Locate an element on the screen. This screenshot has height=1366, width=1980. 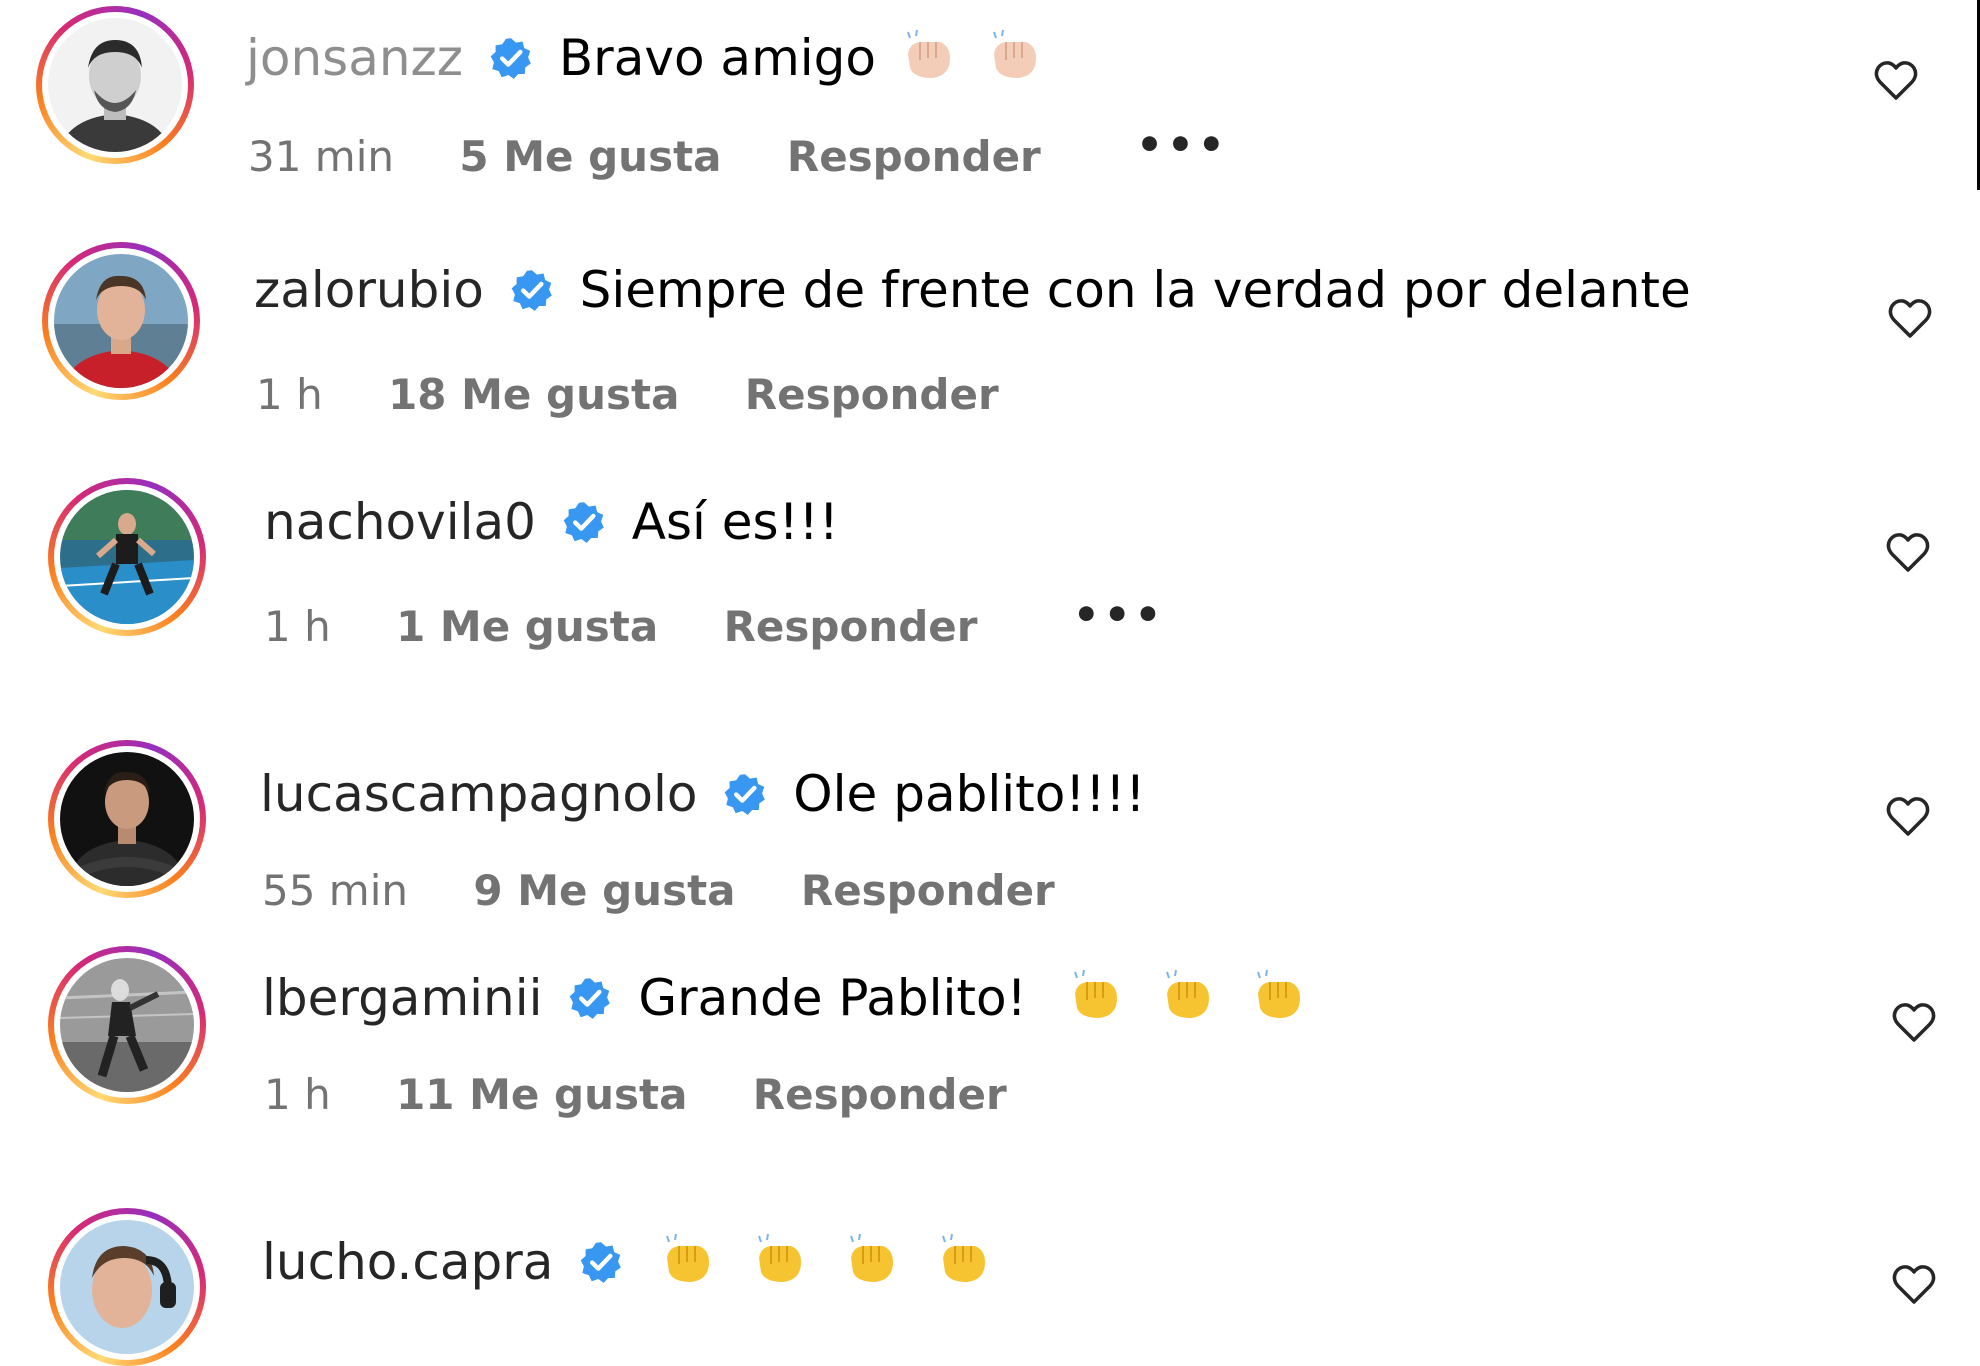
username-link: zalorubio is located at coordinates (369, 290).